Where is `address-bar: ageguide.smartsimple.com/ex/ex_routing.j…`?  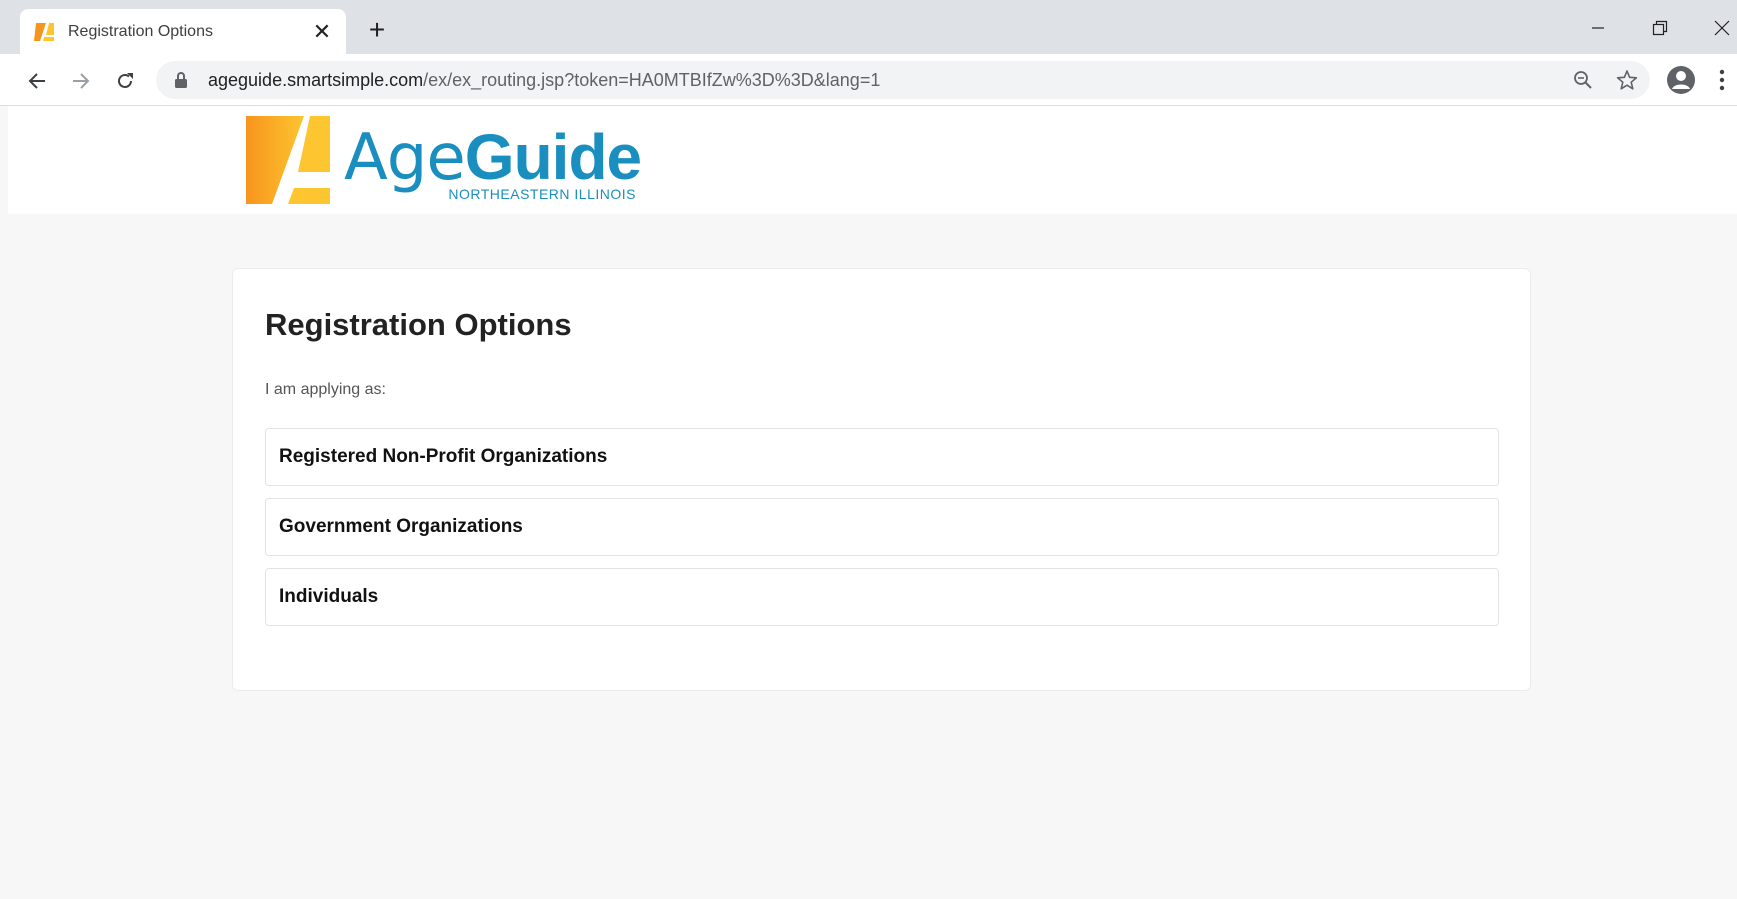 address-bar: ageguide.smartsimple.com/ex/ex_routing.j… is located at coordinates (903, 80).